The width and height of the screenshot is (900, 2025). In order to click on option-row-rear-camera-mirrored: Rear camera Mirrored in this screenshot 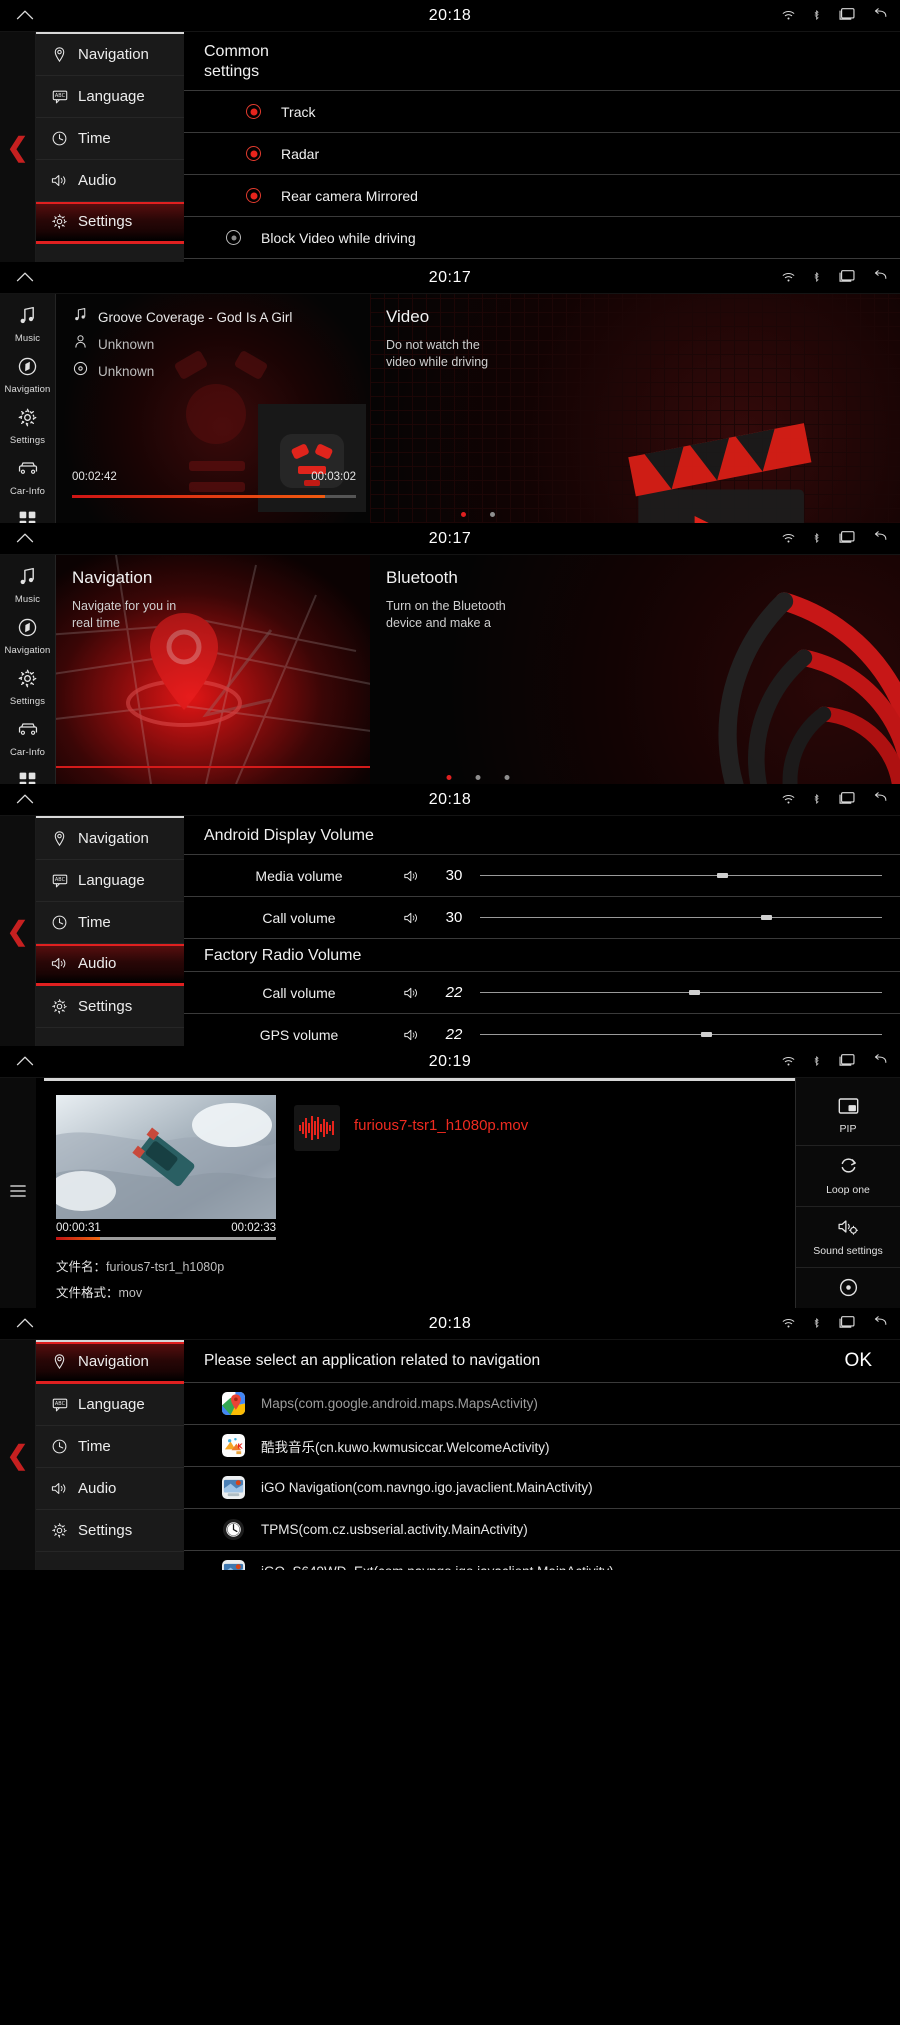, I will do `click(542, 195)`.